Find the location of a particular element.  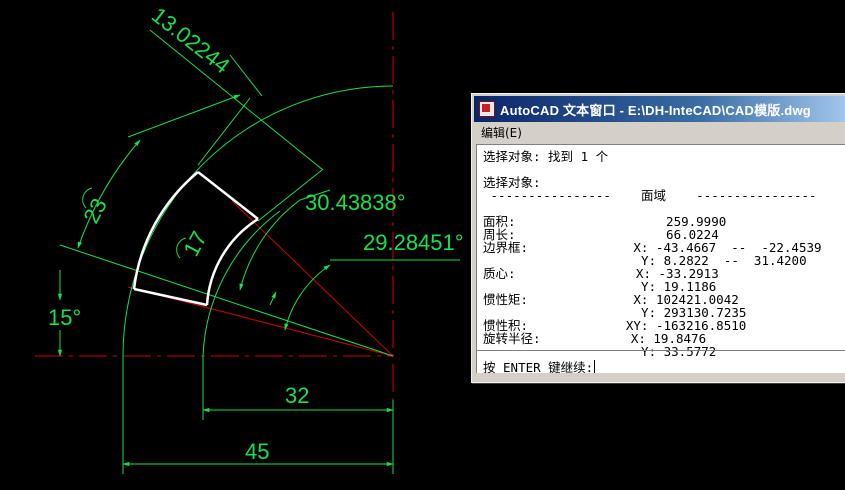

dim-32-label: 32 is located at coordinates (297, 395).